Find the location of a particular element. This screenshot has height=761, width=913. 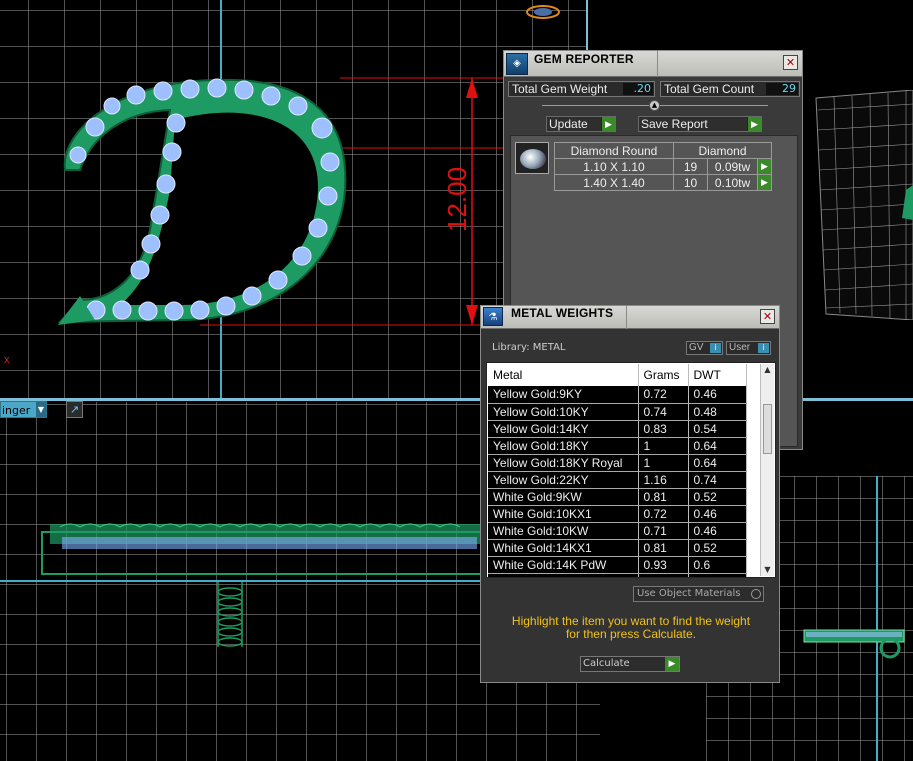

update-button-label: Update is located at coordinates (568, 124).